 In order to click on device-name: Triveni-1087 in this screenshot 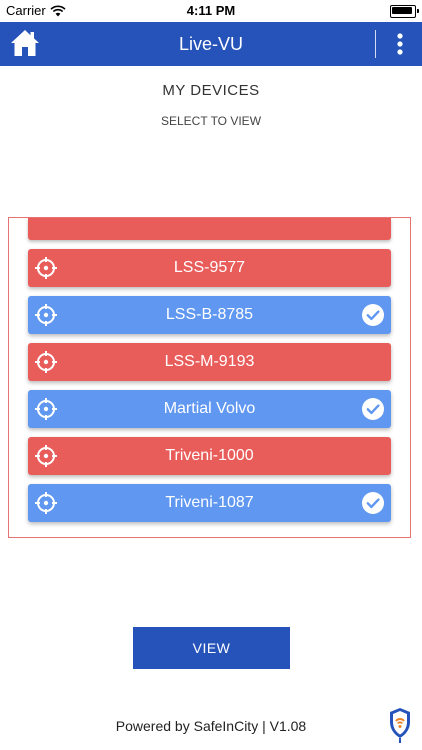, I will do `click(209, 502)`.